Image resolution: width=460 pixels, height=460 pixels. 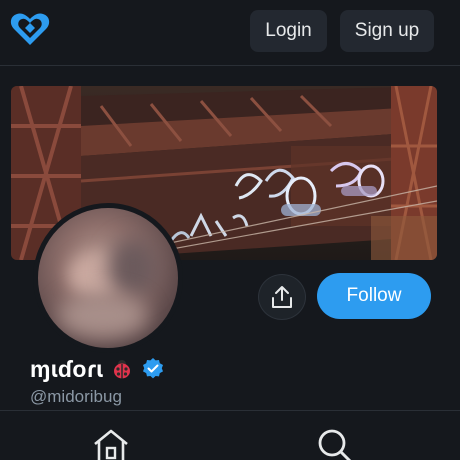 I want to click on display-name: ɱɩɗoɾɩ, so click(x=67, y=368).